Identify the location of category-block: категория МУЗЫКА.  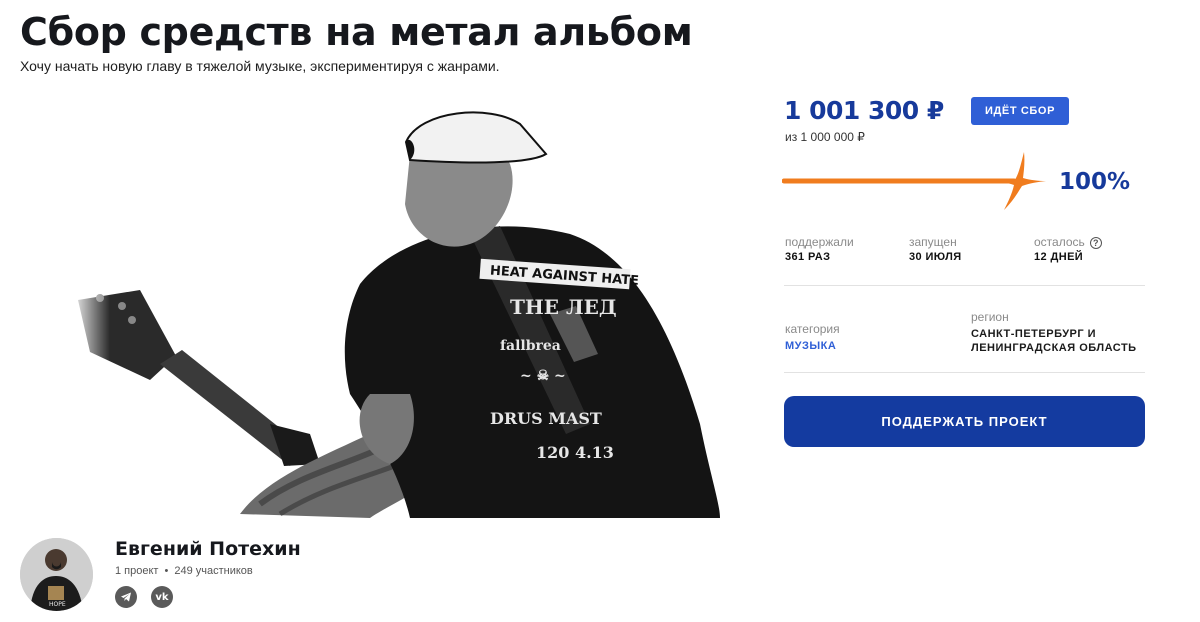
(812, 337).